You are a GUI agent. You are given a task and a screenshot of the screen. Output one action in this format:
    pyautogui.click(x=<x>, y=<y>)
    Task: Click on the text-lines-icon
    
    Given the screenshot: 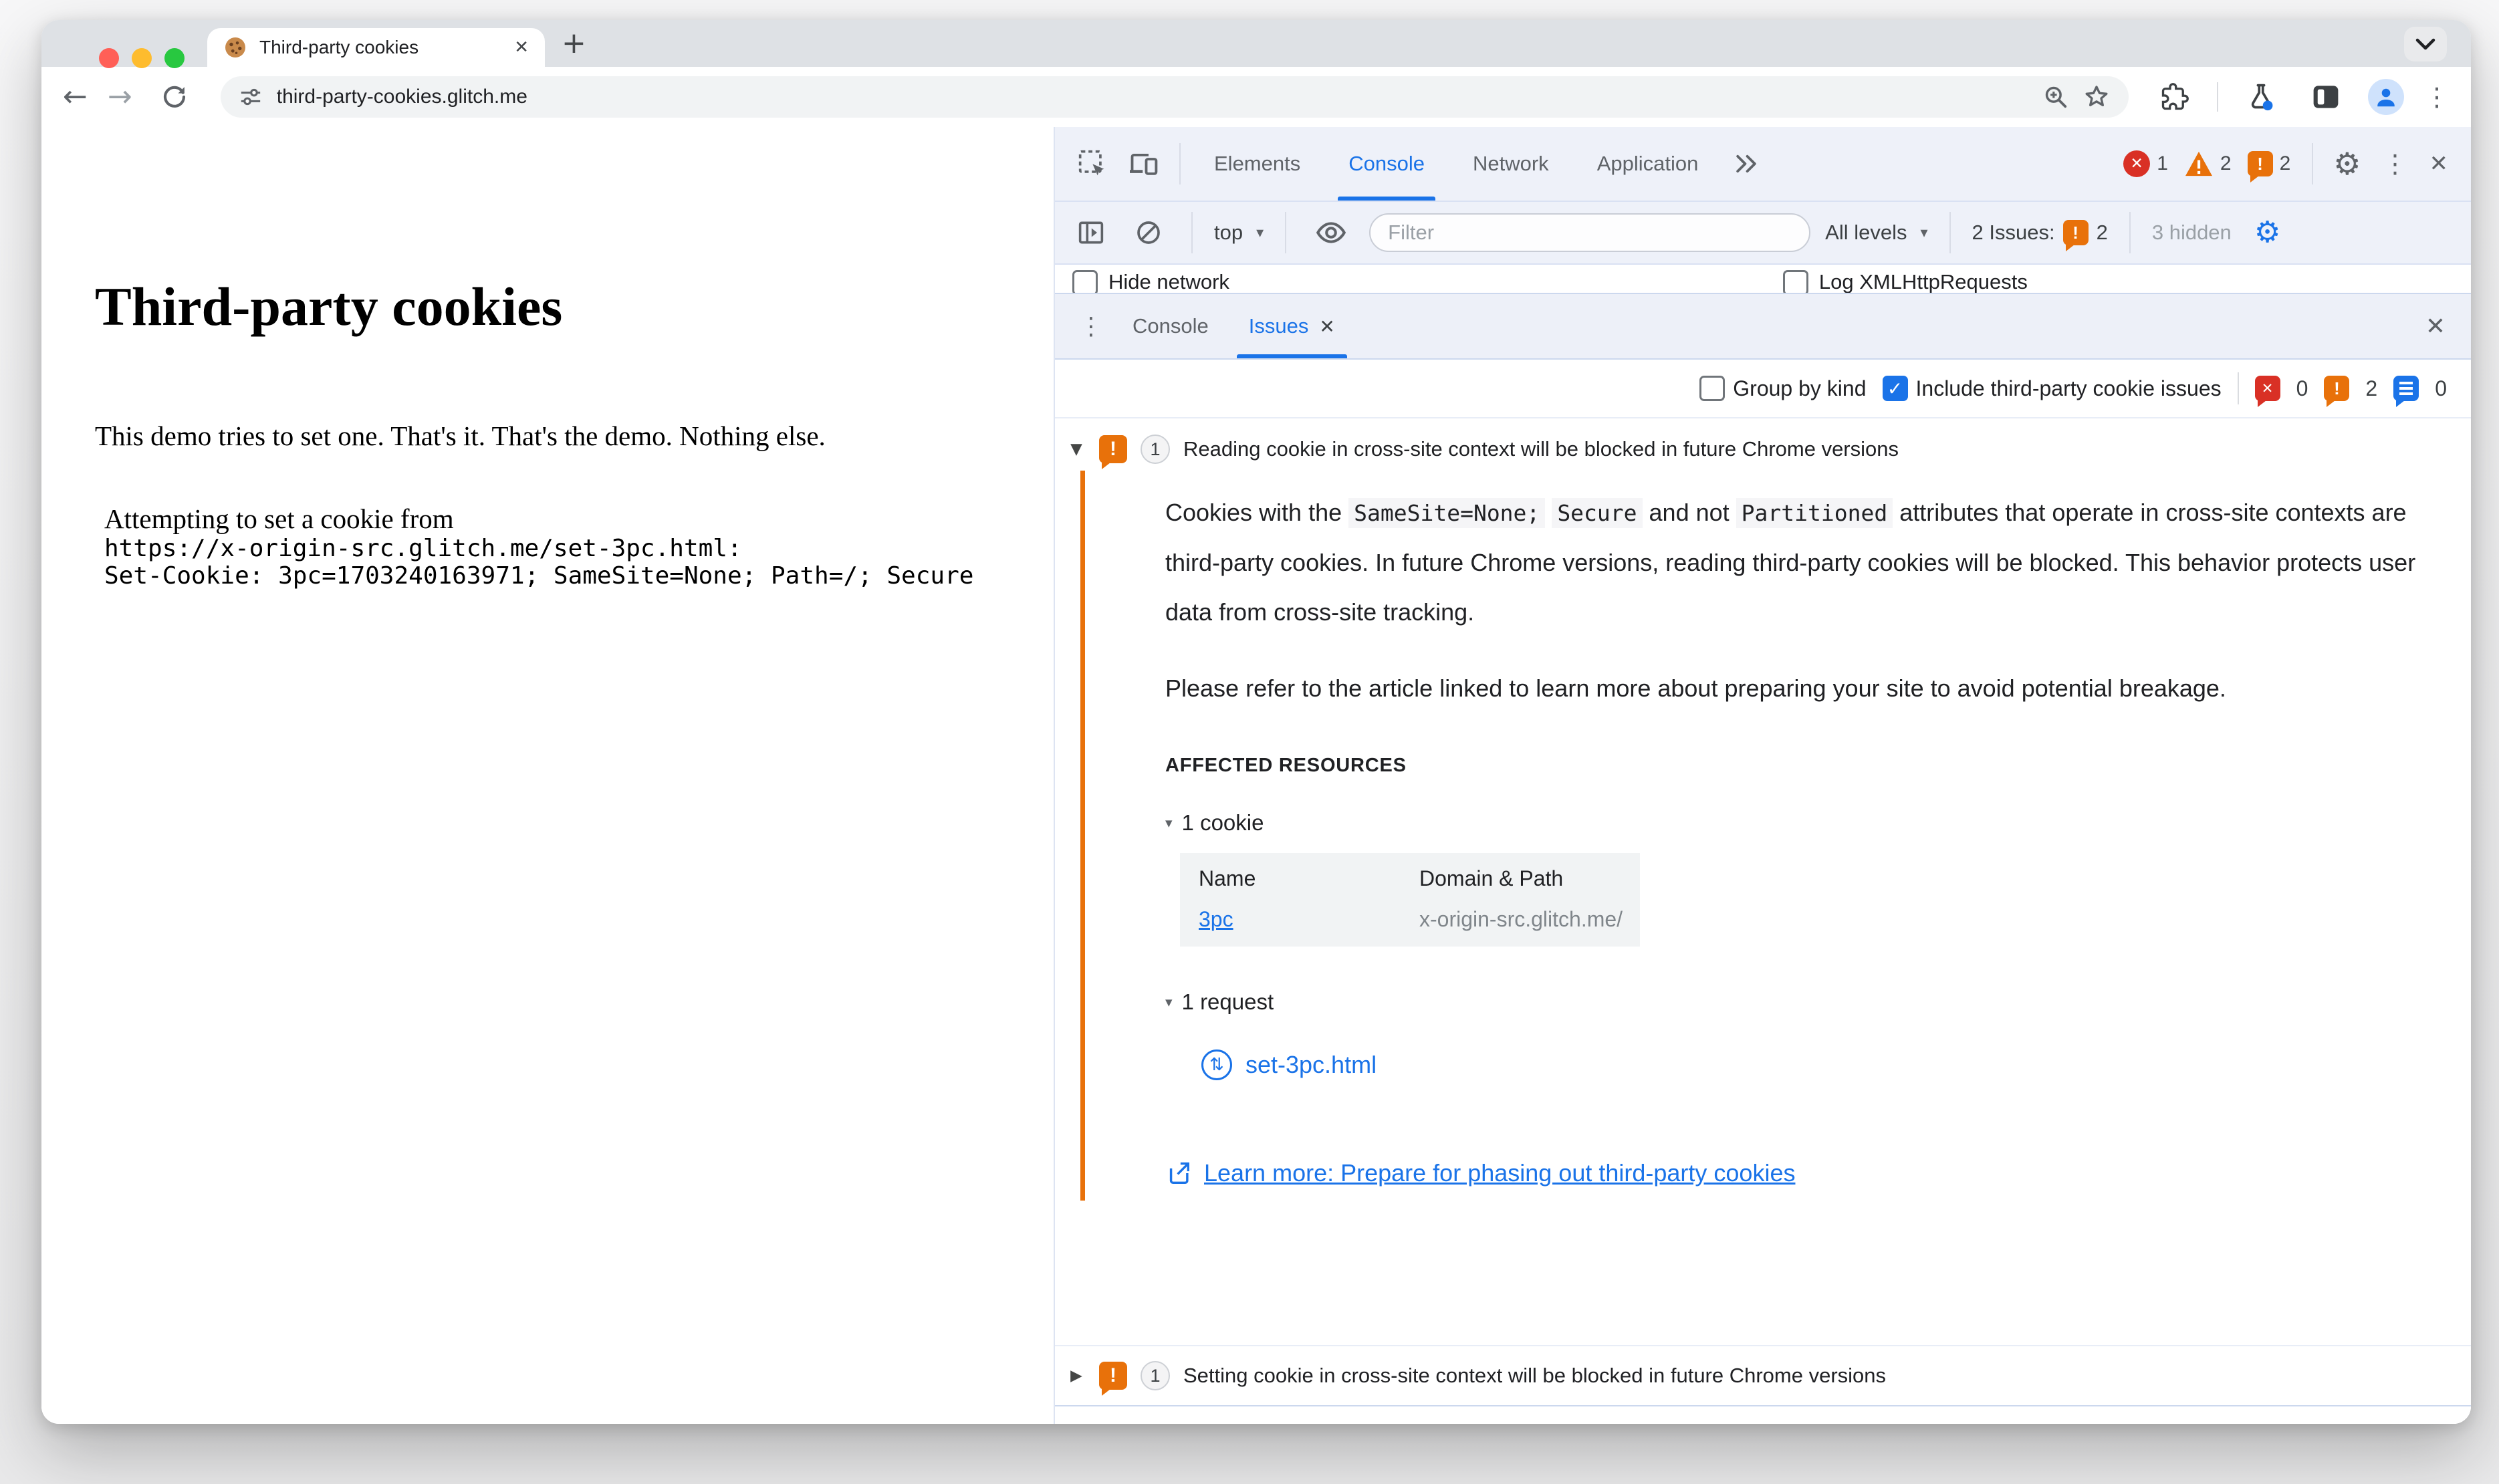 What is the action you would take?
    pyautogui.click(x=2406, y=388)
    